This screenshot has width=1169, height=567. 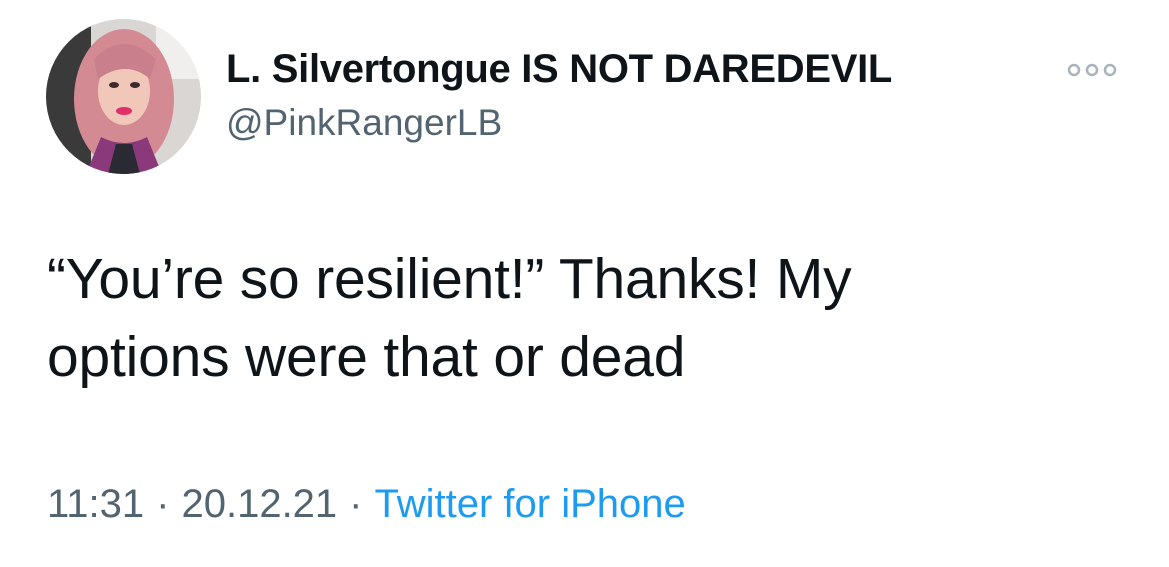 I want to click on avatar, so click(x=123, y=96).